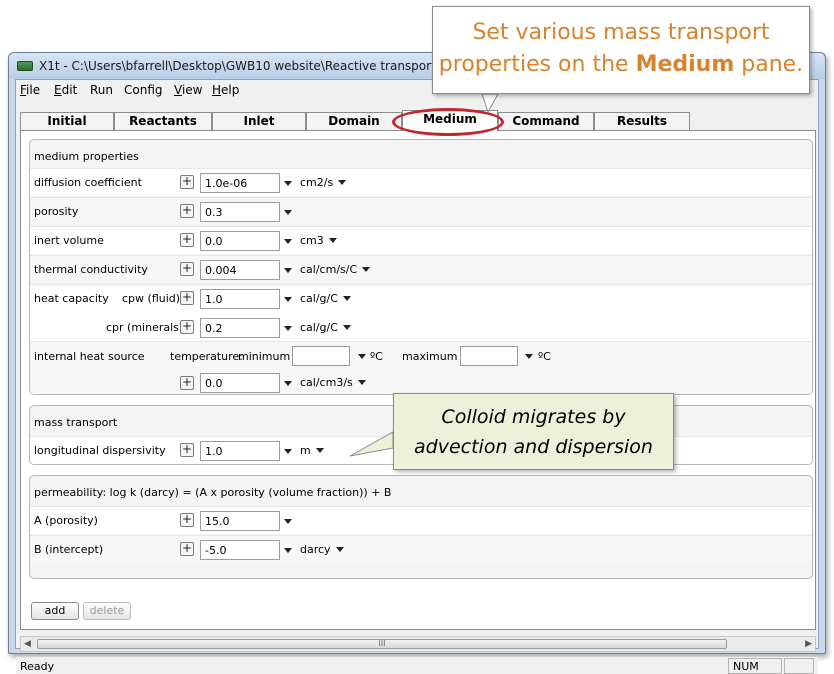 This screenshot has height=674, width=834. What do you see at coordinates (448, 122) in the screenshot?
I see `medium-tab-highlight` at bounding box center [448, 122].